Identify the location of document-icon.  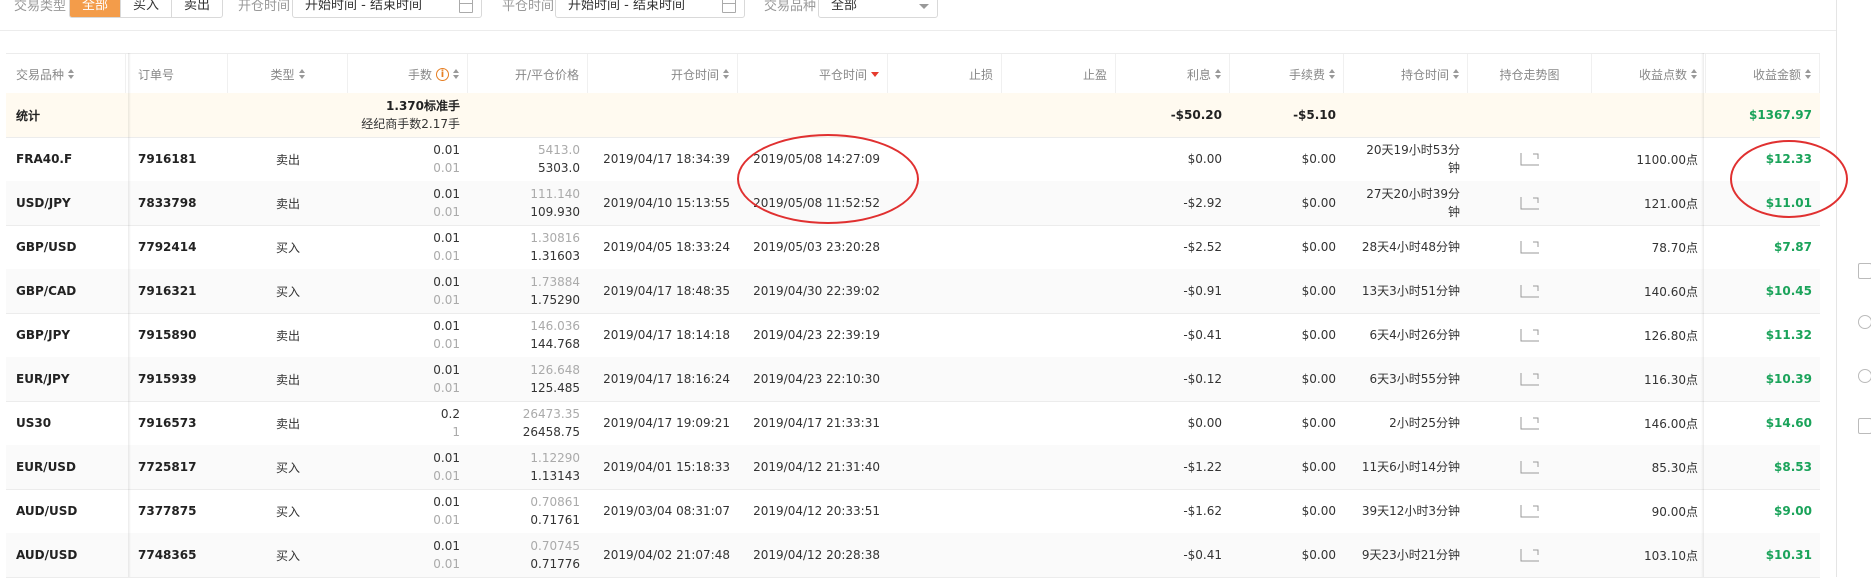
(1864, 271).